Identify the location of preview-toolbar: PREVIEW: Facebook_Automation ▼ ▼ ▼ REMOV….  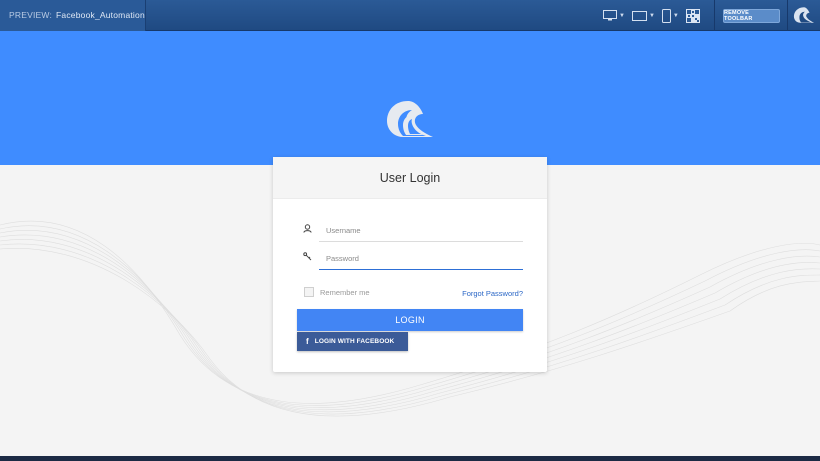
(410, 15).